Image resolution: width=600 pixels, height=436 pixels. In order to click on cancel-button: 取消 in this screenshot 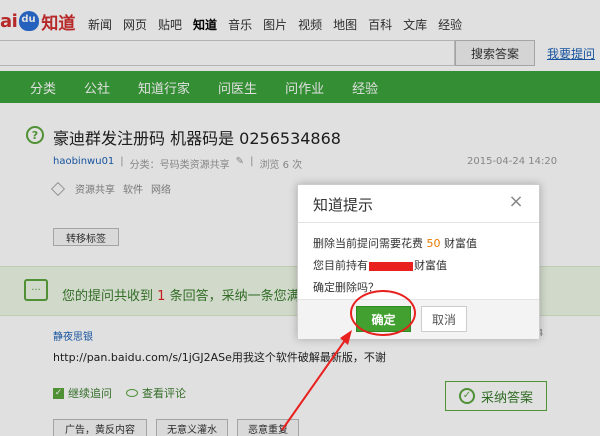, I will do `click(444, 319)`.